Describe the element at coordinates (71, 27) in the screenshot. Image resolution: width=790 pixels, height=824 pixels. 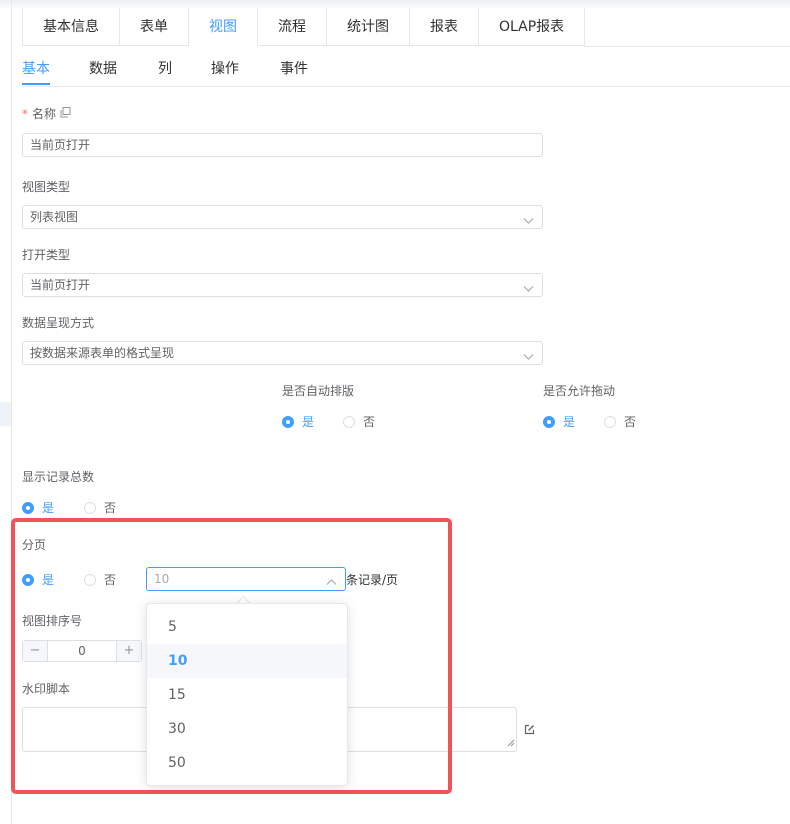
I see `tab-basic-info: 基本信息` at that location.